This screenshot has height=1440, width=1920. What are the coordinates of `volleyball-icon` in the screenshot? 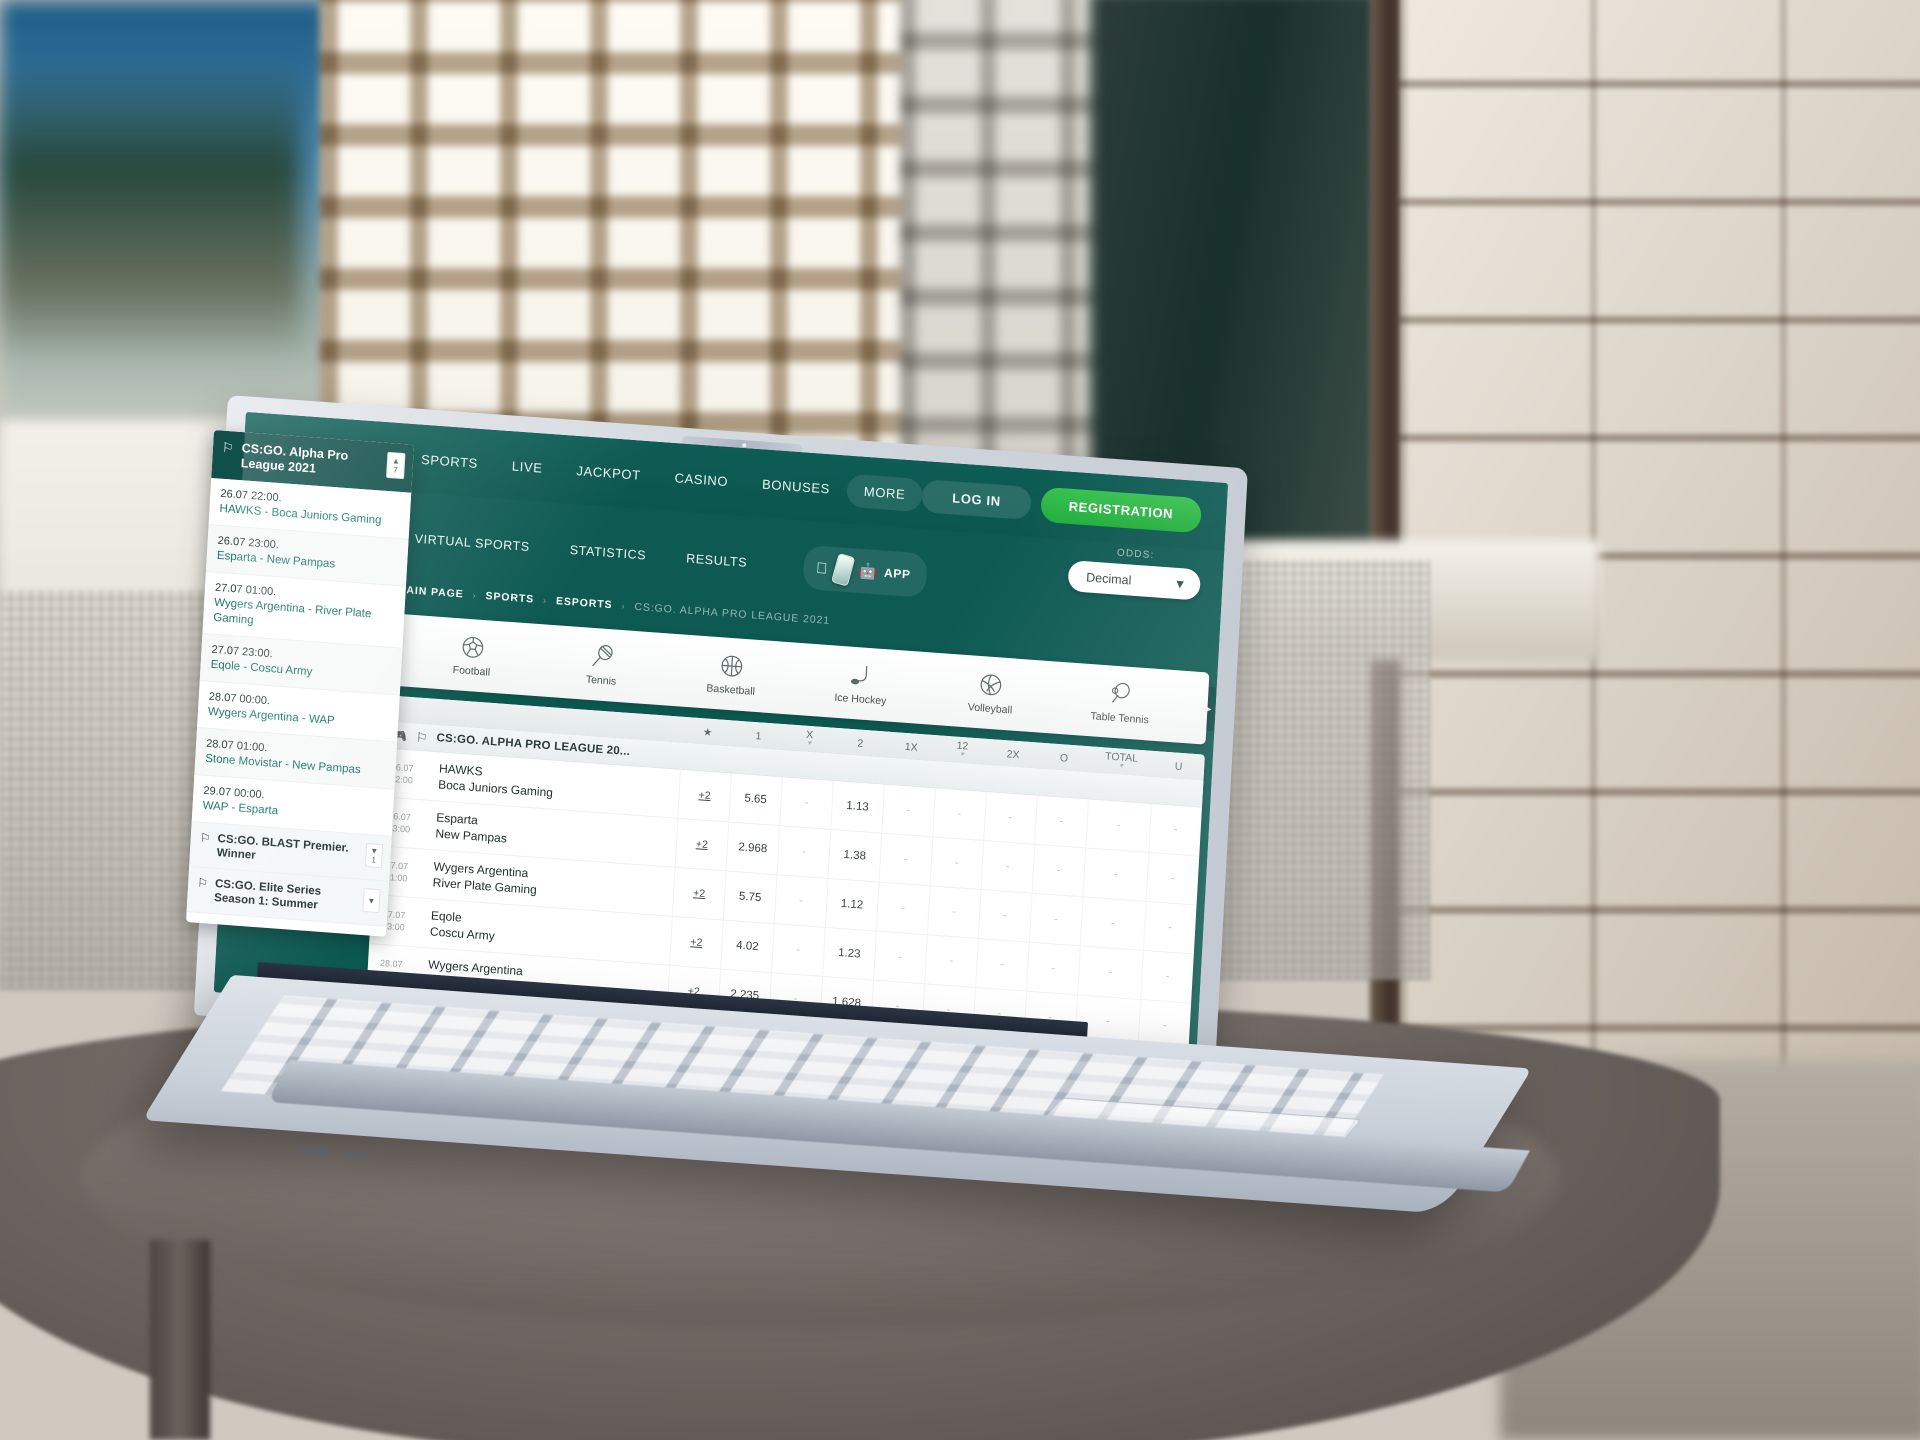 It's located at (991, 684).